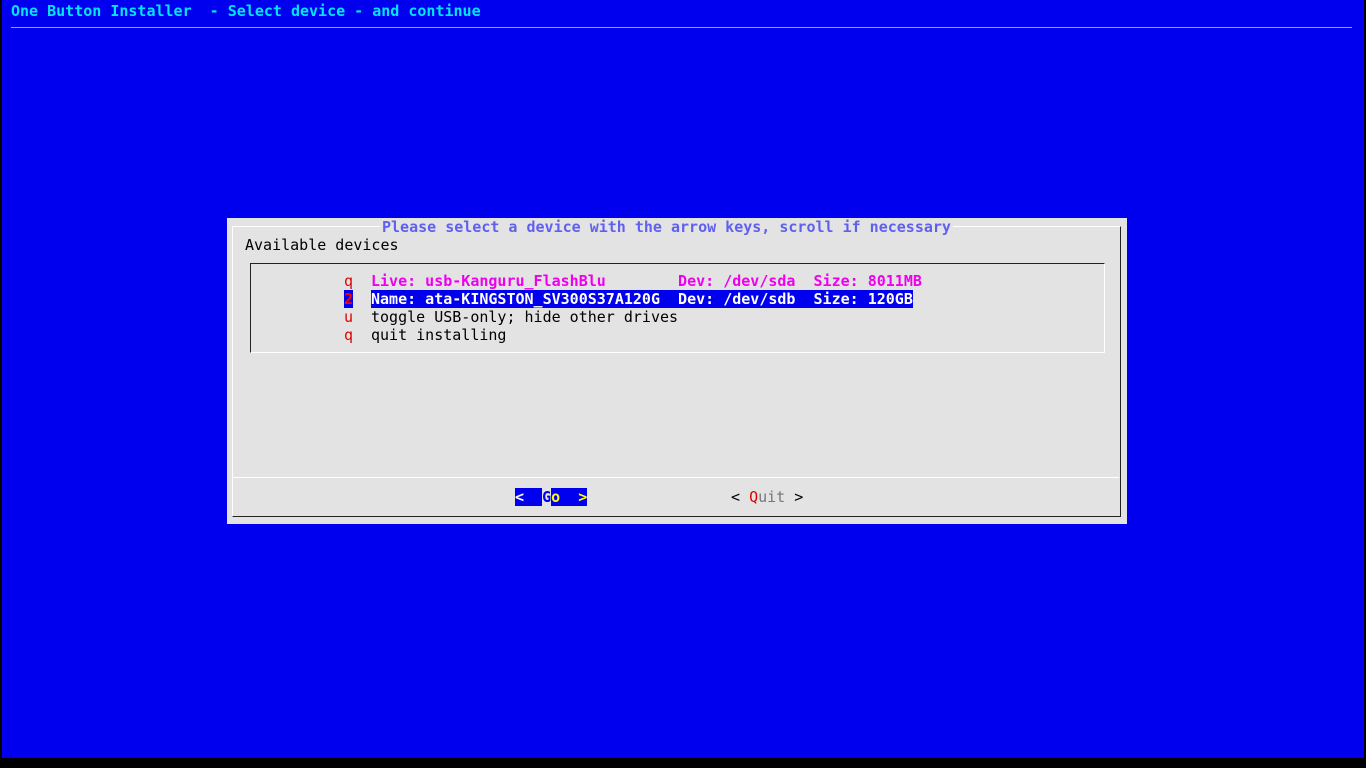 Image resolution: width=1366 pixels, height=768 pixels. I want to click on item-key: 2, so click(349, 299).